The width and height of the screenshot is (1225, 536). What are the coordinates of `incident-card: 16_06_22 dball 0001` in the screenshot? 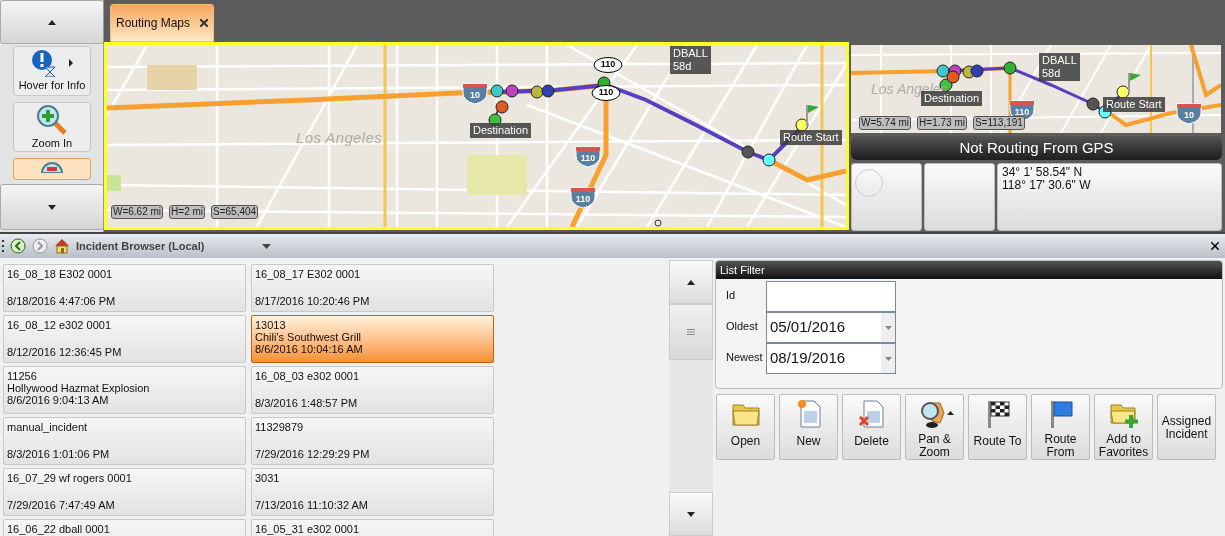 It's located at (124, 527).